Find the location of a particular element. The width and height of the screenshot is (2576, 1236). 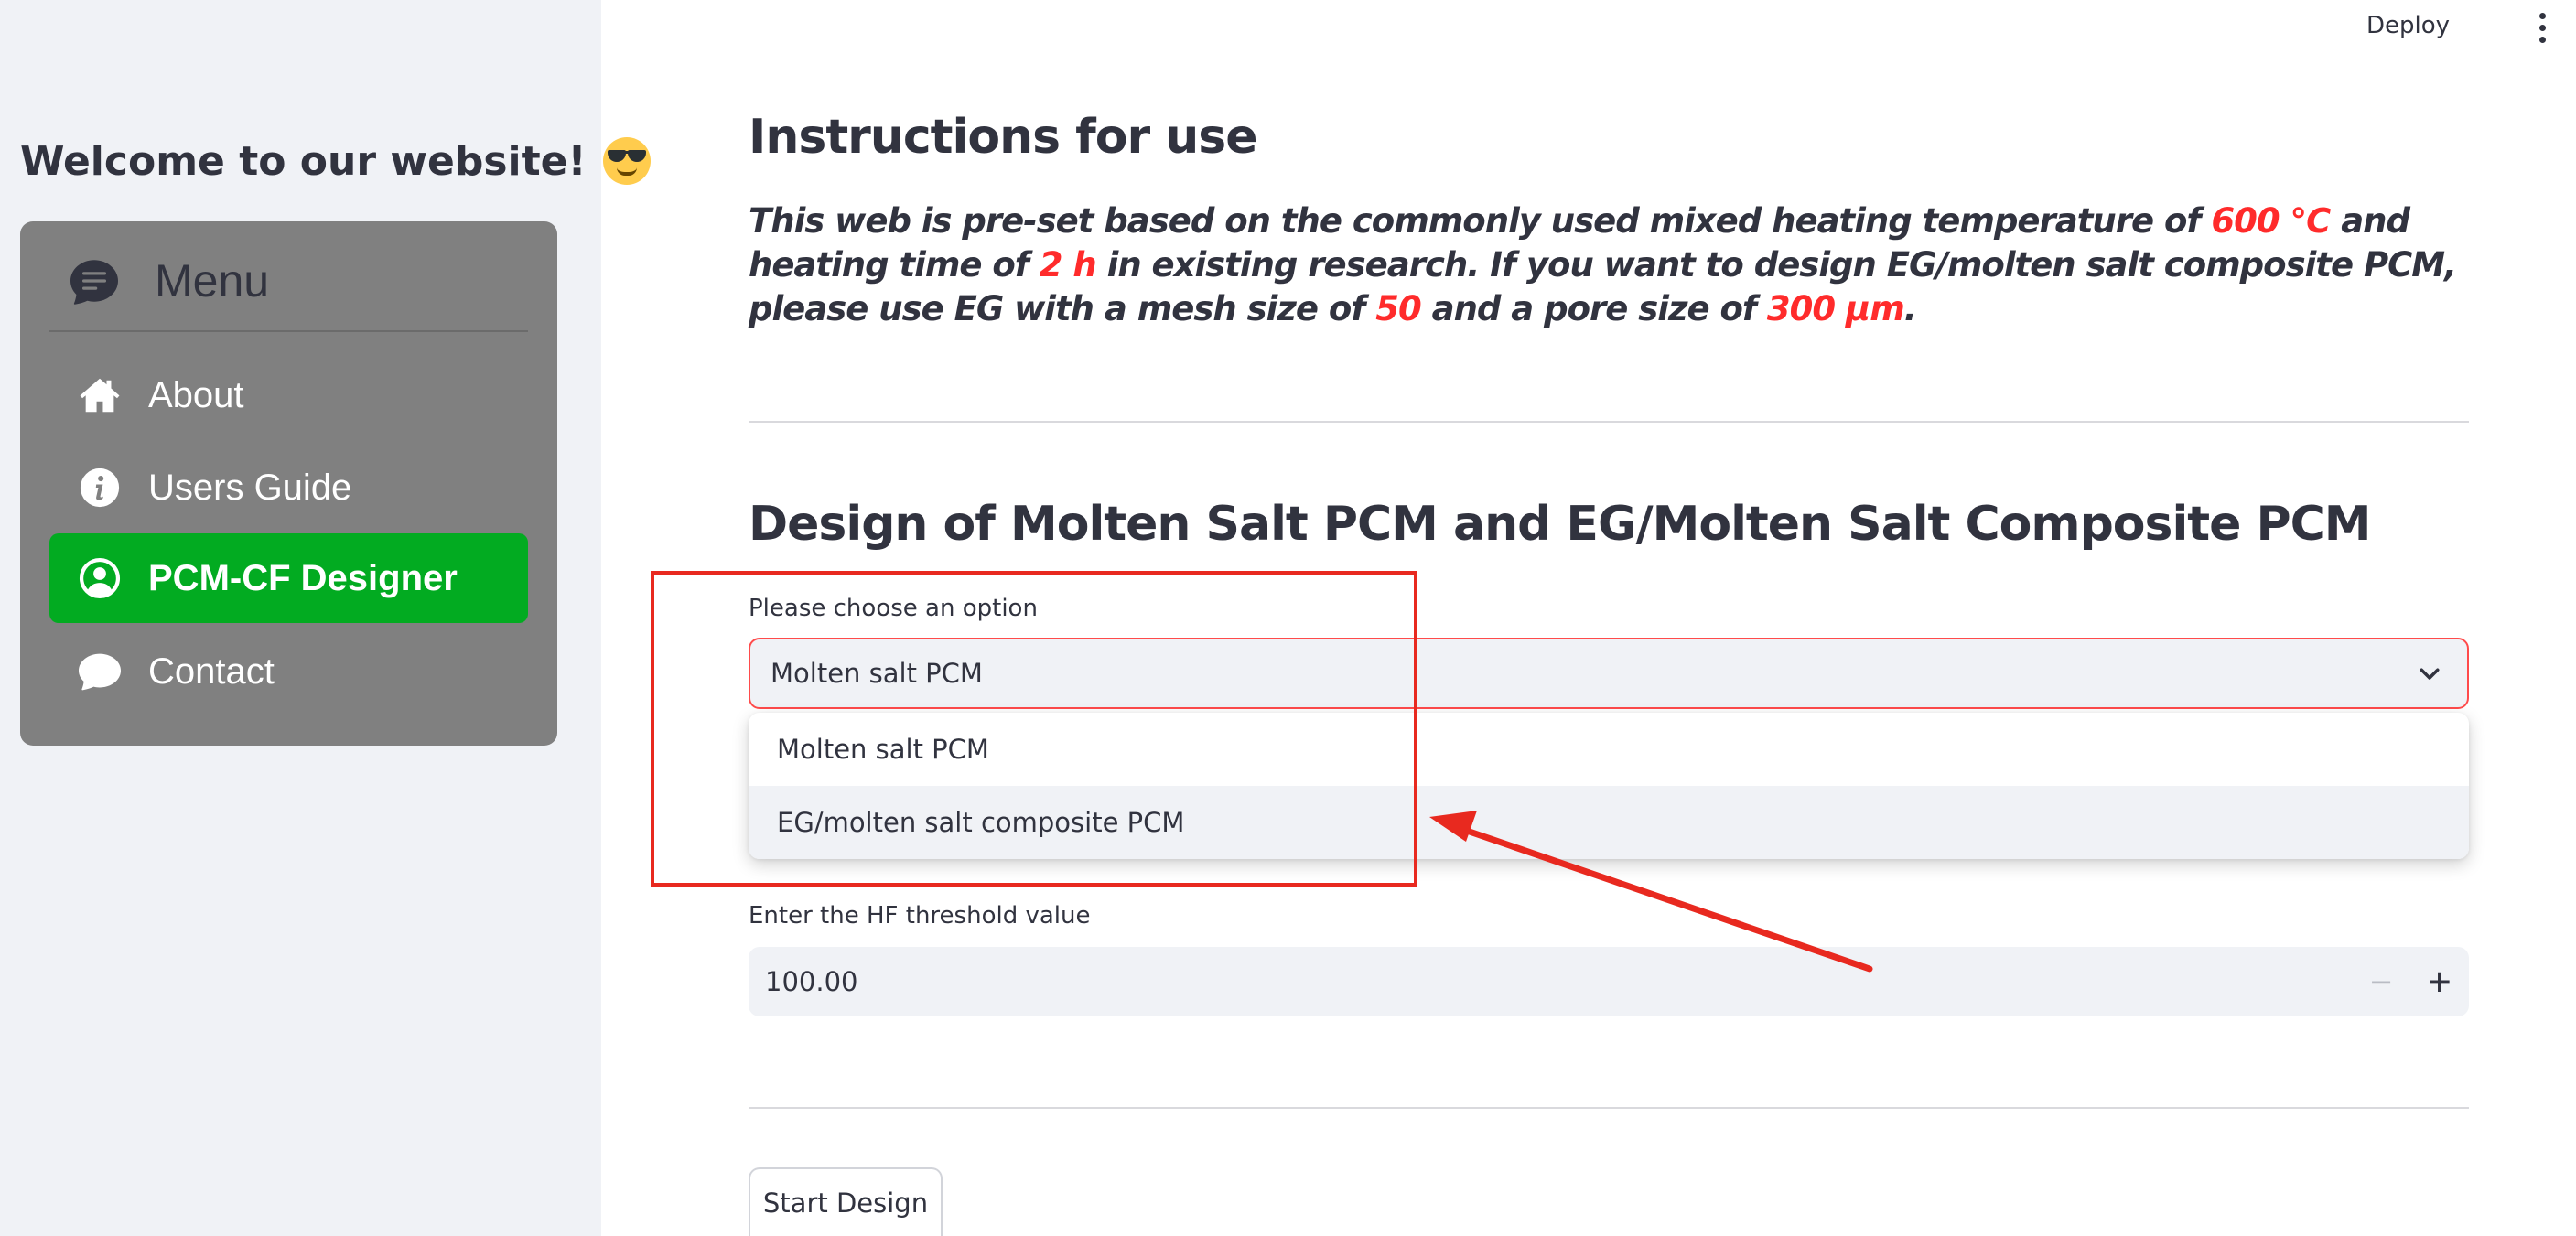

chevron-down-icon is located at coordinates (2430, 674).